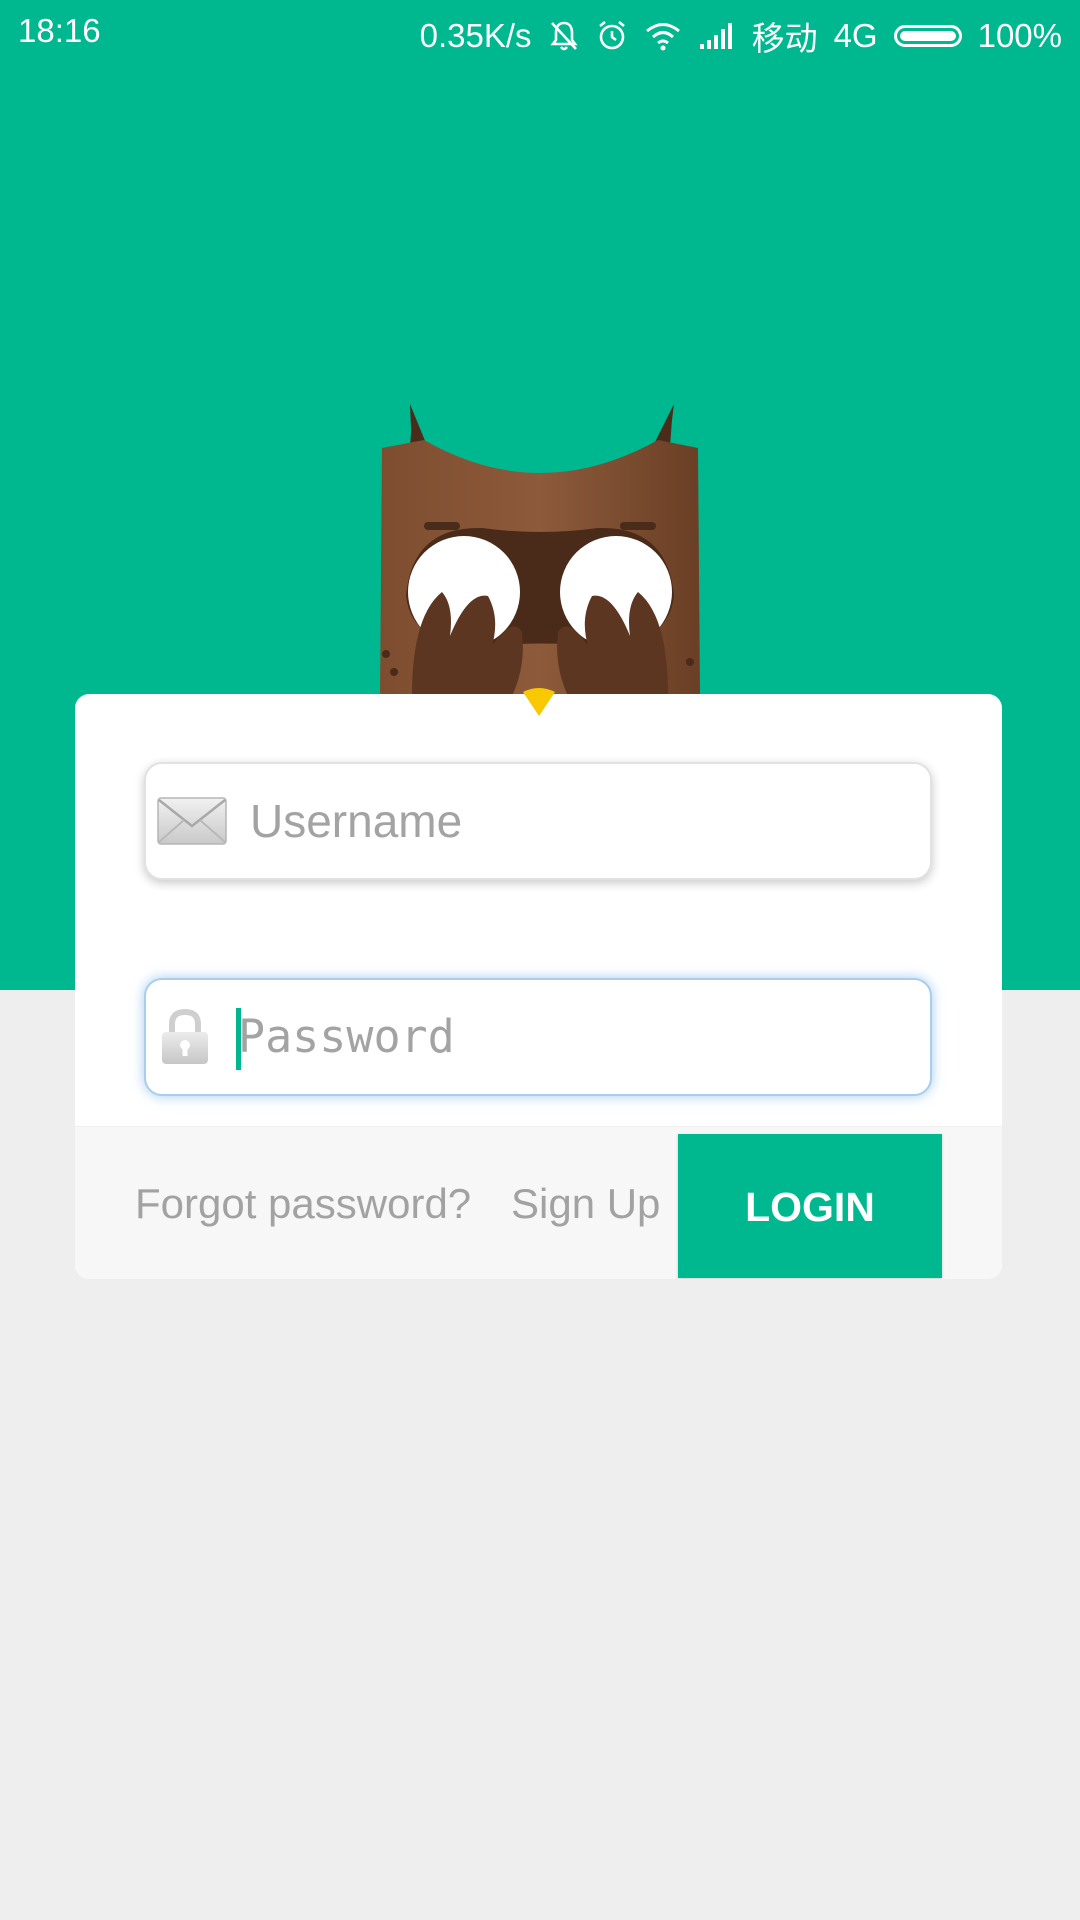 The width and height of the screenshot is (1080, 1920). I want to click on card-footer: Forgot password? Sign Up LOGIN, so click(538, 1202).